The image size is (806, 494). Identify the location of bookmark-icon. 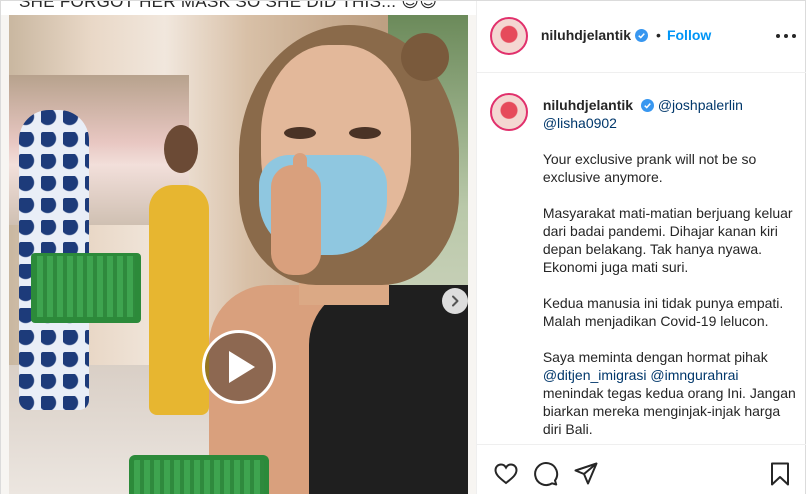
(779, 474).